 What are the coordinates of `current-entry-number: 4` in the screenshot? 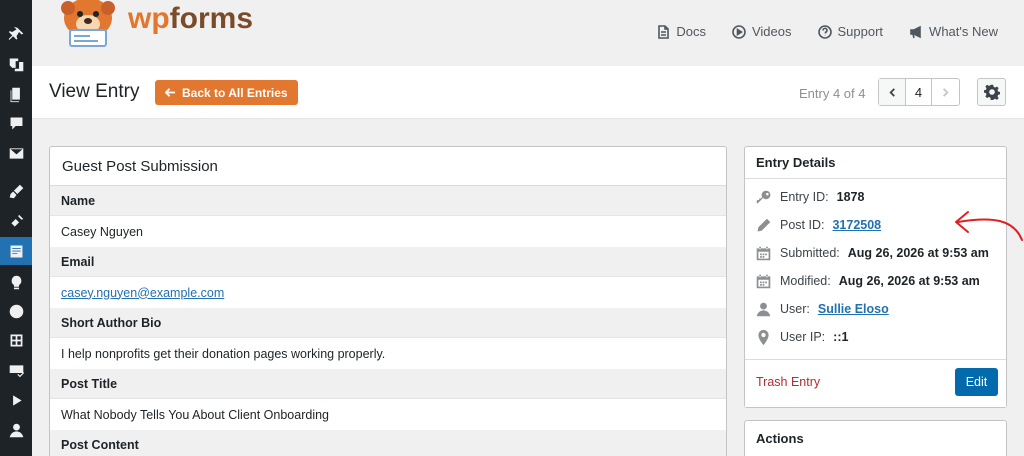 It's located at (919, 92).